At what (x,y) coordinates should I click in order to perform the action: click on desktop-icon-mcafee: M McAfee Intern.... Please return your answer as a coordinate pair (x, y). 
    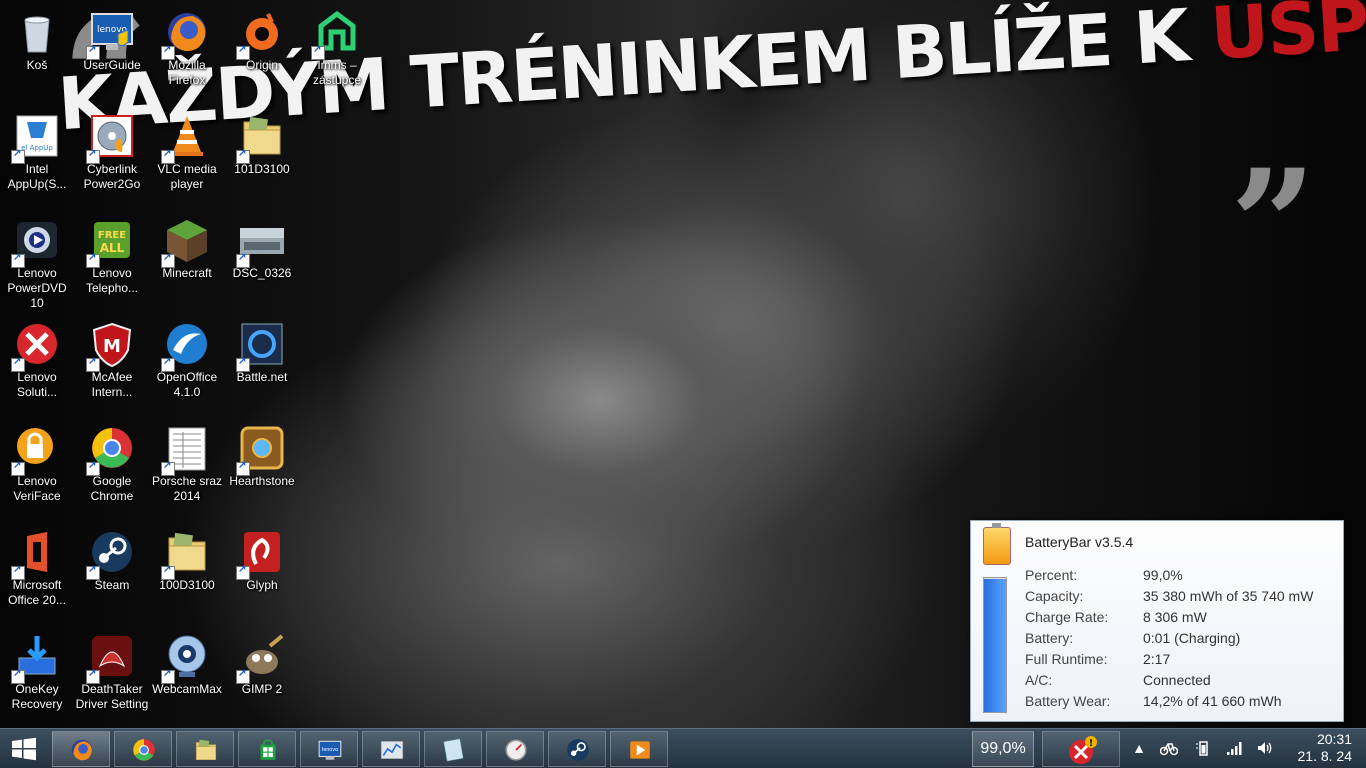
    Looking at the image, I should click on (112, 360).